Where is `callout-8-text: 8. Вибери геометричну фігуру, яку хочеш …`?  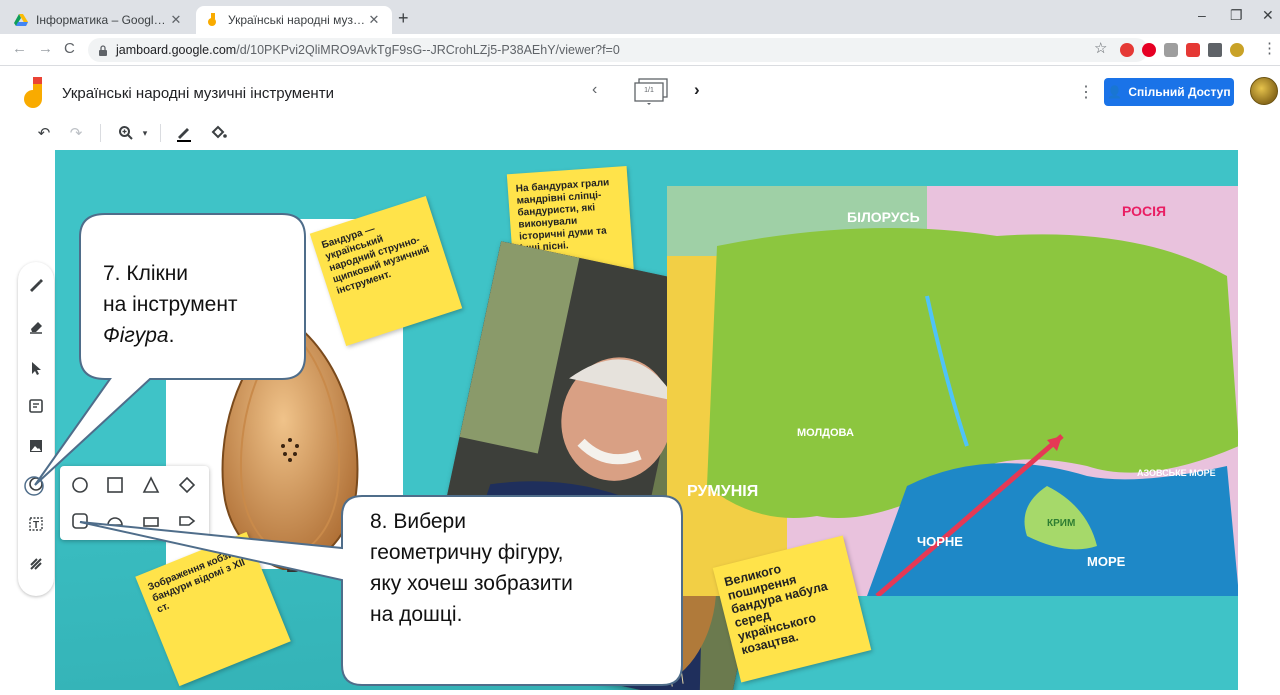
callout-8-text: 8. Вибери геометричну фігуру, яку хочеш … is located at coordinates (471, 568).